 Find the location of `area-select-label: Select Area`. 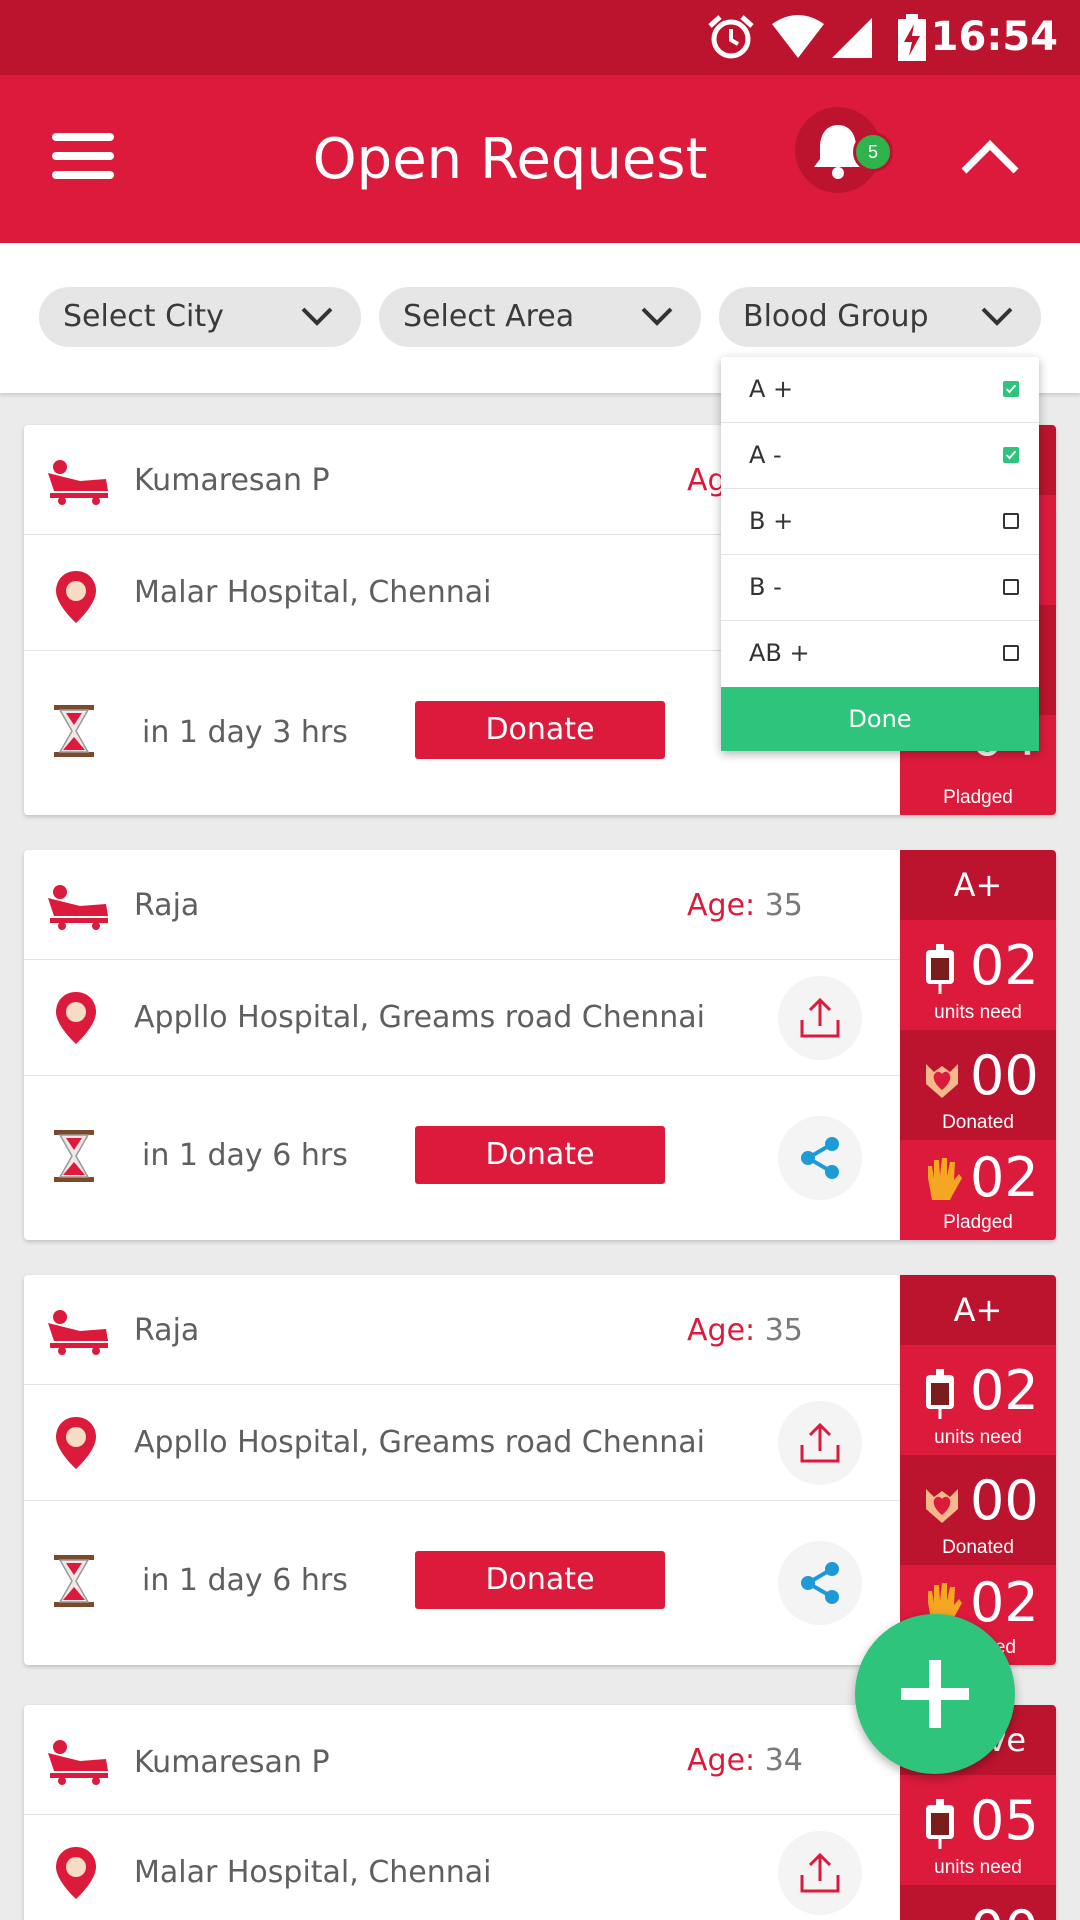

area-select-label: Select Area is located at coordinates (489, 316).